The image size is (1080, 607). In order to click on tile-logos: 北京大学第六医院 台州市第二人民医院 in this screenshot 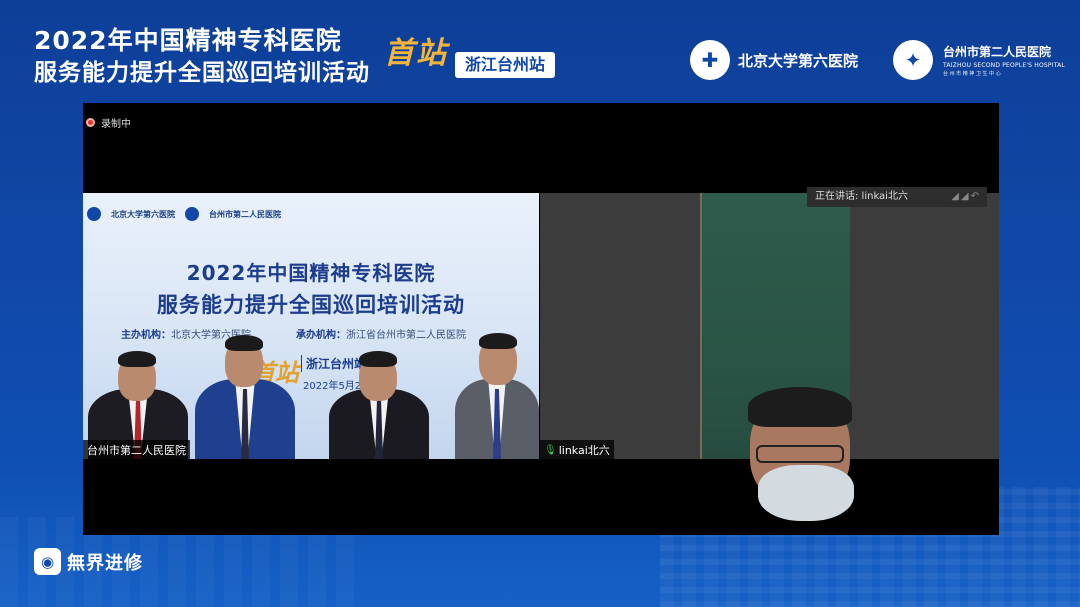, I will do `click(184, 214)`.